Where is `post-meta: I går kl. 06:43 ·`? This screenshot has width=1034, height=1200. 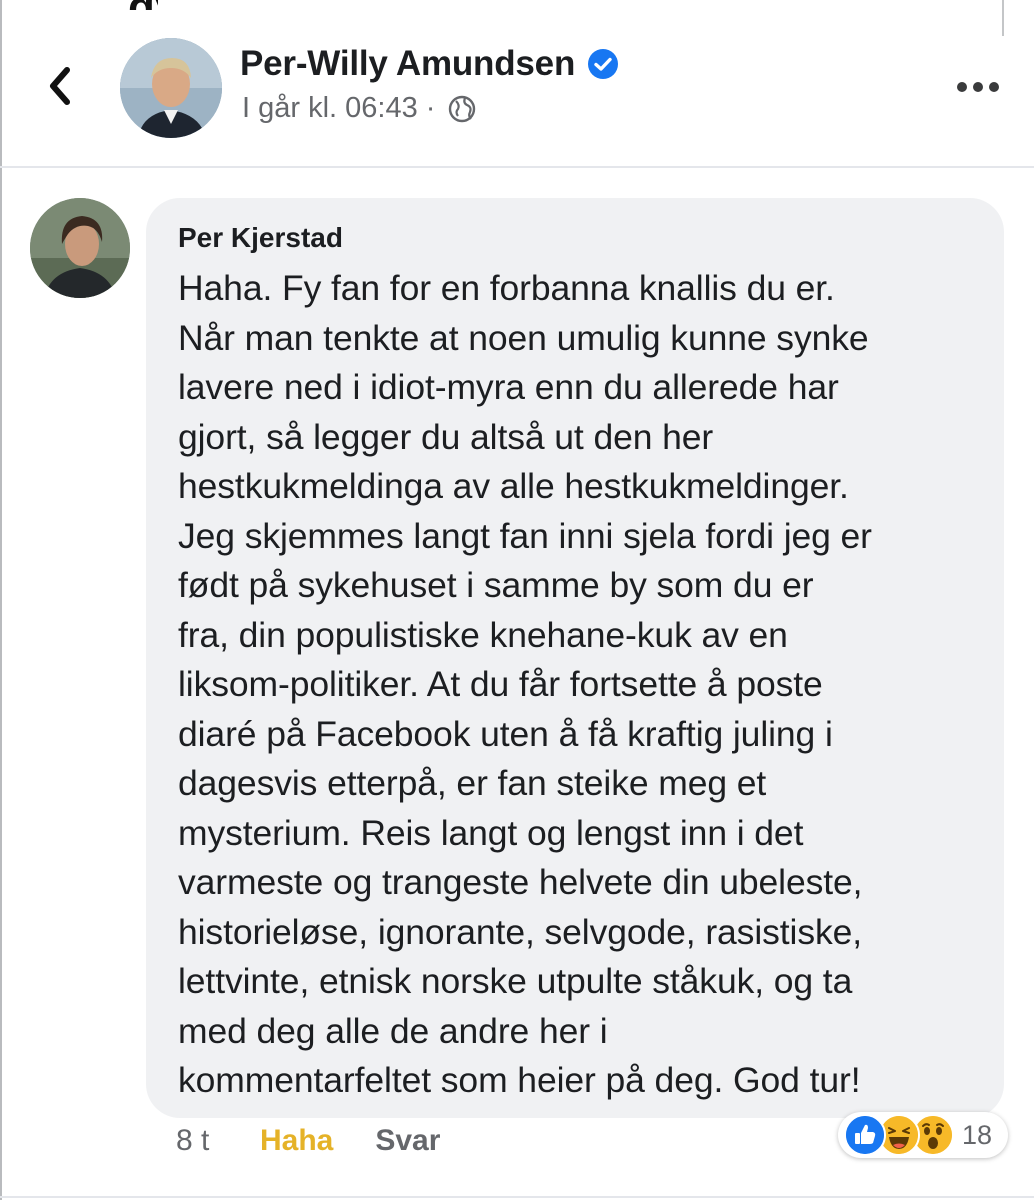
post-meta: I går kl. 06:43 · is located at coordinates (359, 108).